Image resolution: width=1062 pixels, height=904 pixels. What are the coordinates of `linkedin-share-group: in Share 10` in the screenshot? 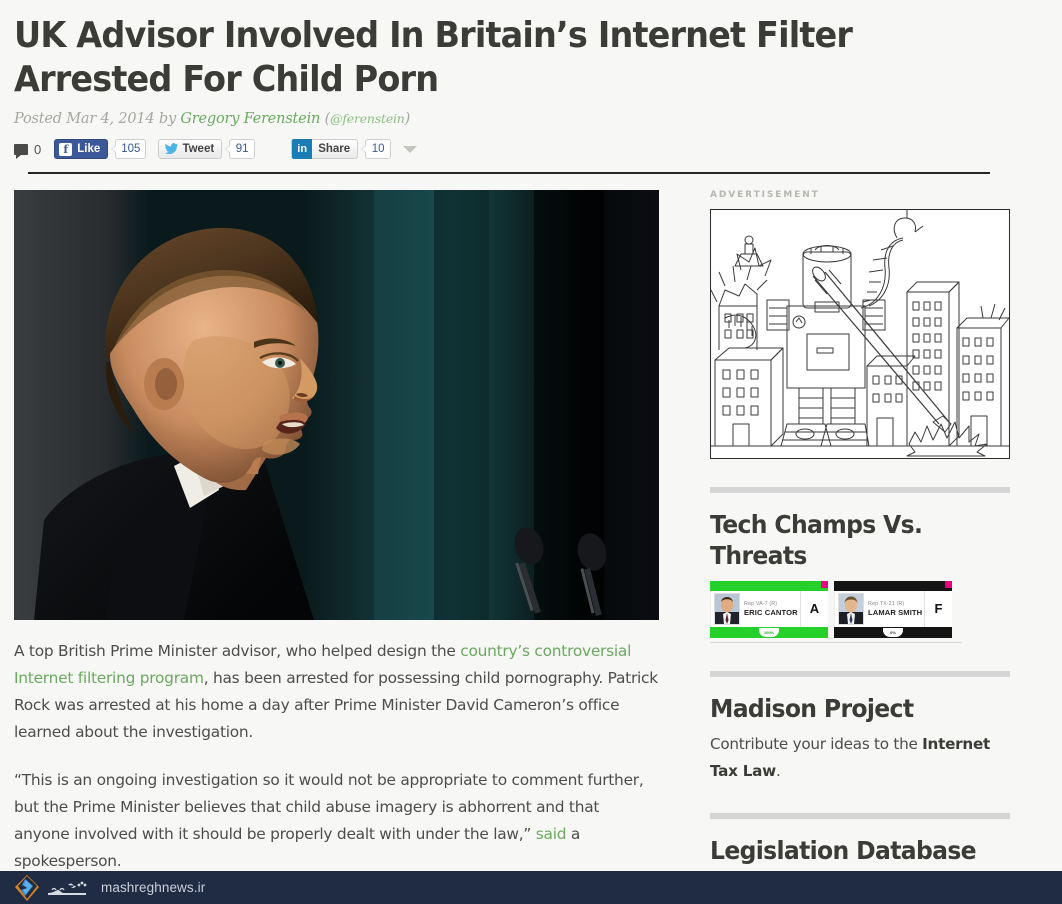 It's located at (341, 149).